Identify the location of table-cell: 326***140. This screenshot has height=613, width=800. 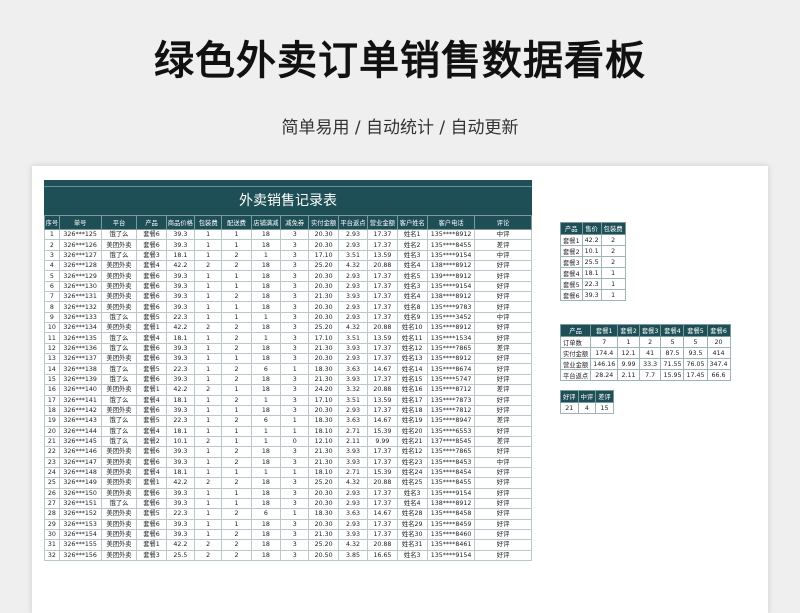
(80, 390).